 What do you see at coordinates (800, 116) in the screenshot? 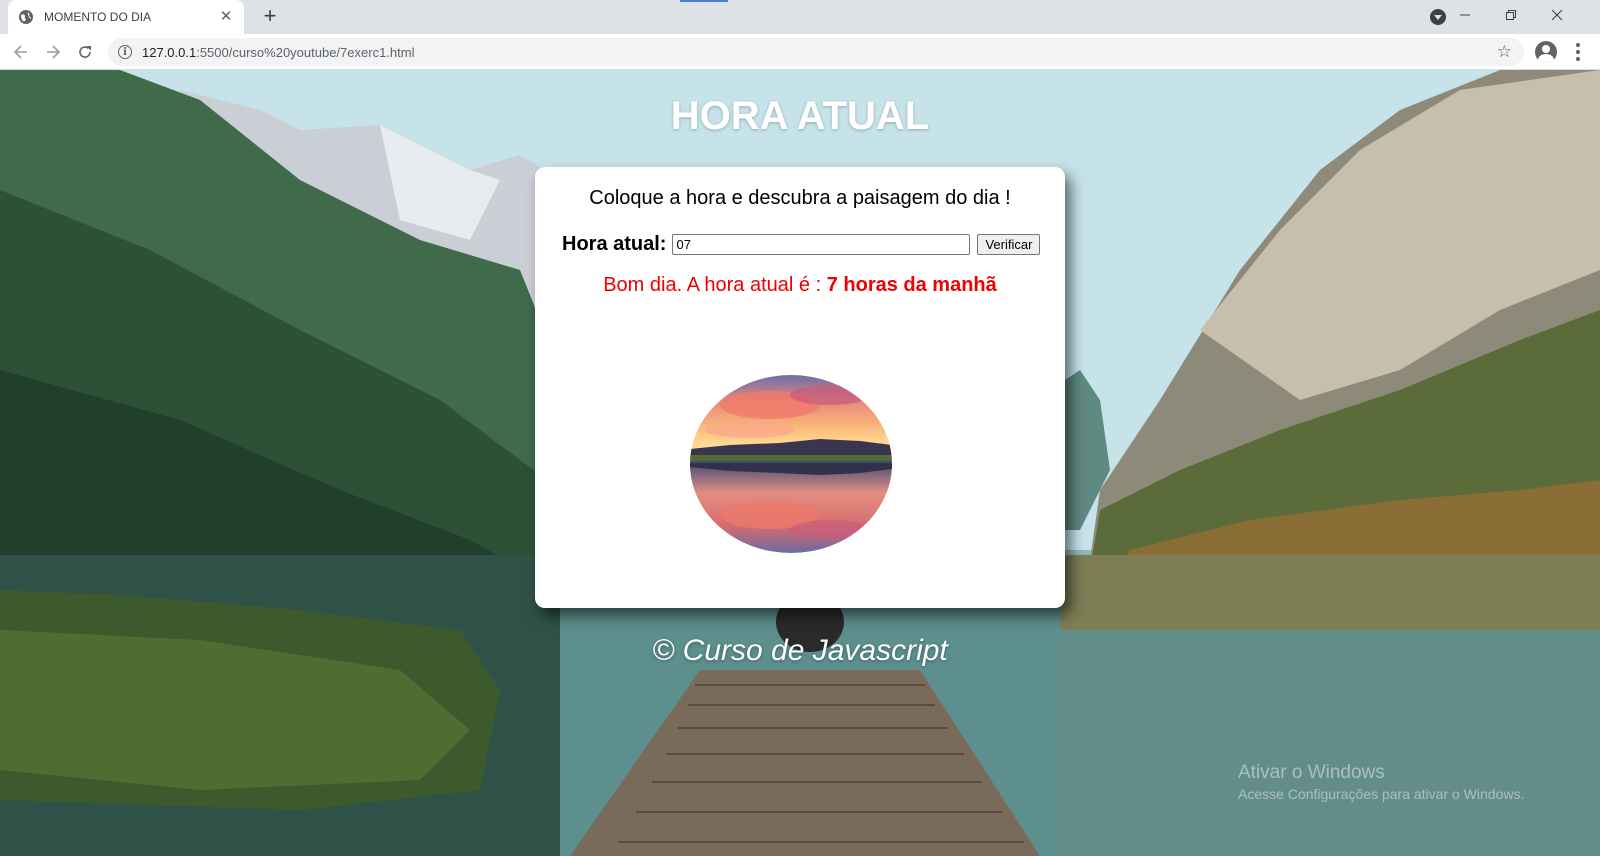
I see `page-title: HORA ATUAL` at bounding box center [800, 116].